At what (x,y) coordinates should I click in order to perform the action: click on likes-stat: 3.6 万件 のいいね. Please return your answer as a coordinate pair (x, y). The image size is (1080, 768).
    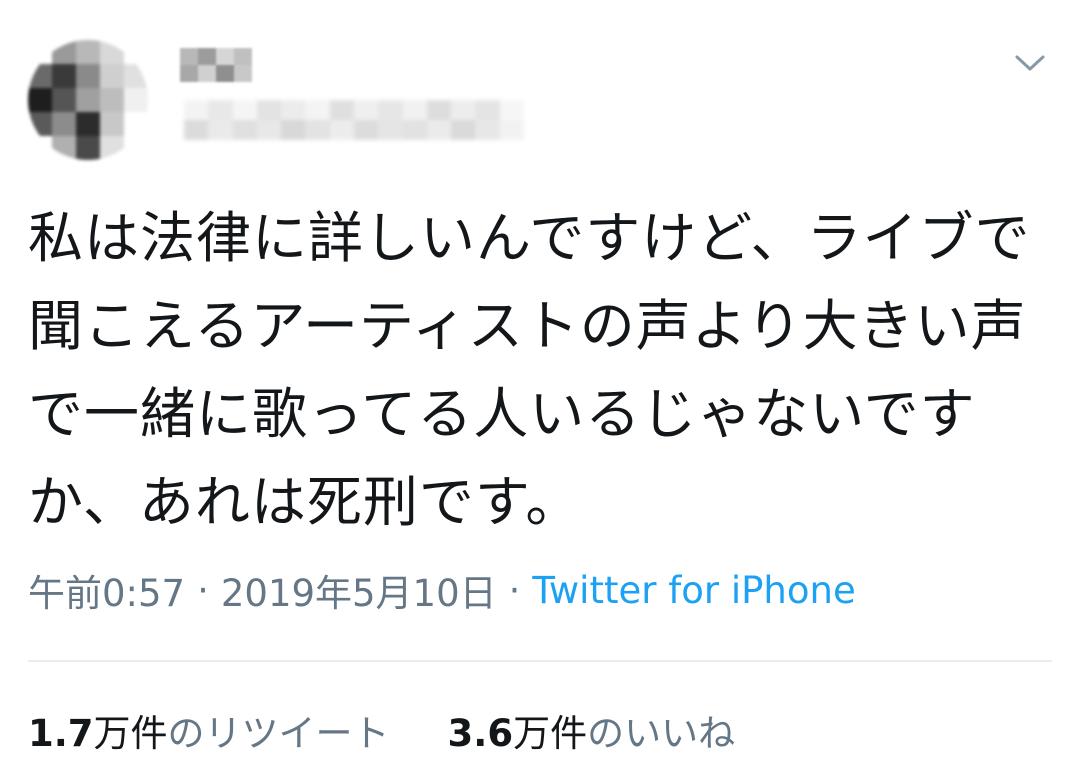
    Looking at the image, I should click on (592, 730).